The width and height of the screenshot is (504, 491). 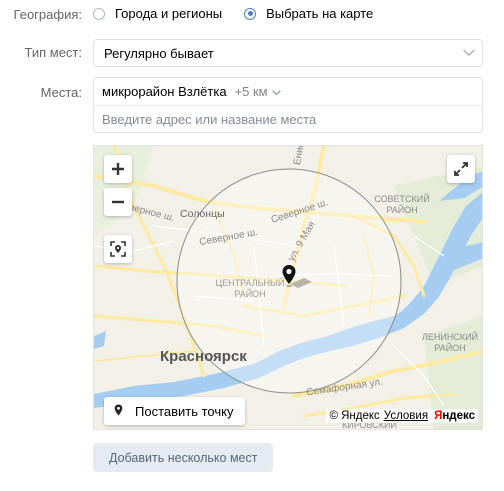 What do you see at coordinates (289, 277) in the screenshot?
I see `map-pin-icon` at bounding box center [289, 277].